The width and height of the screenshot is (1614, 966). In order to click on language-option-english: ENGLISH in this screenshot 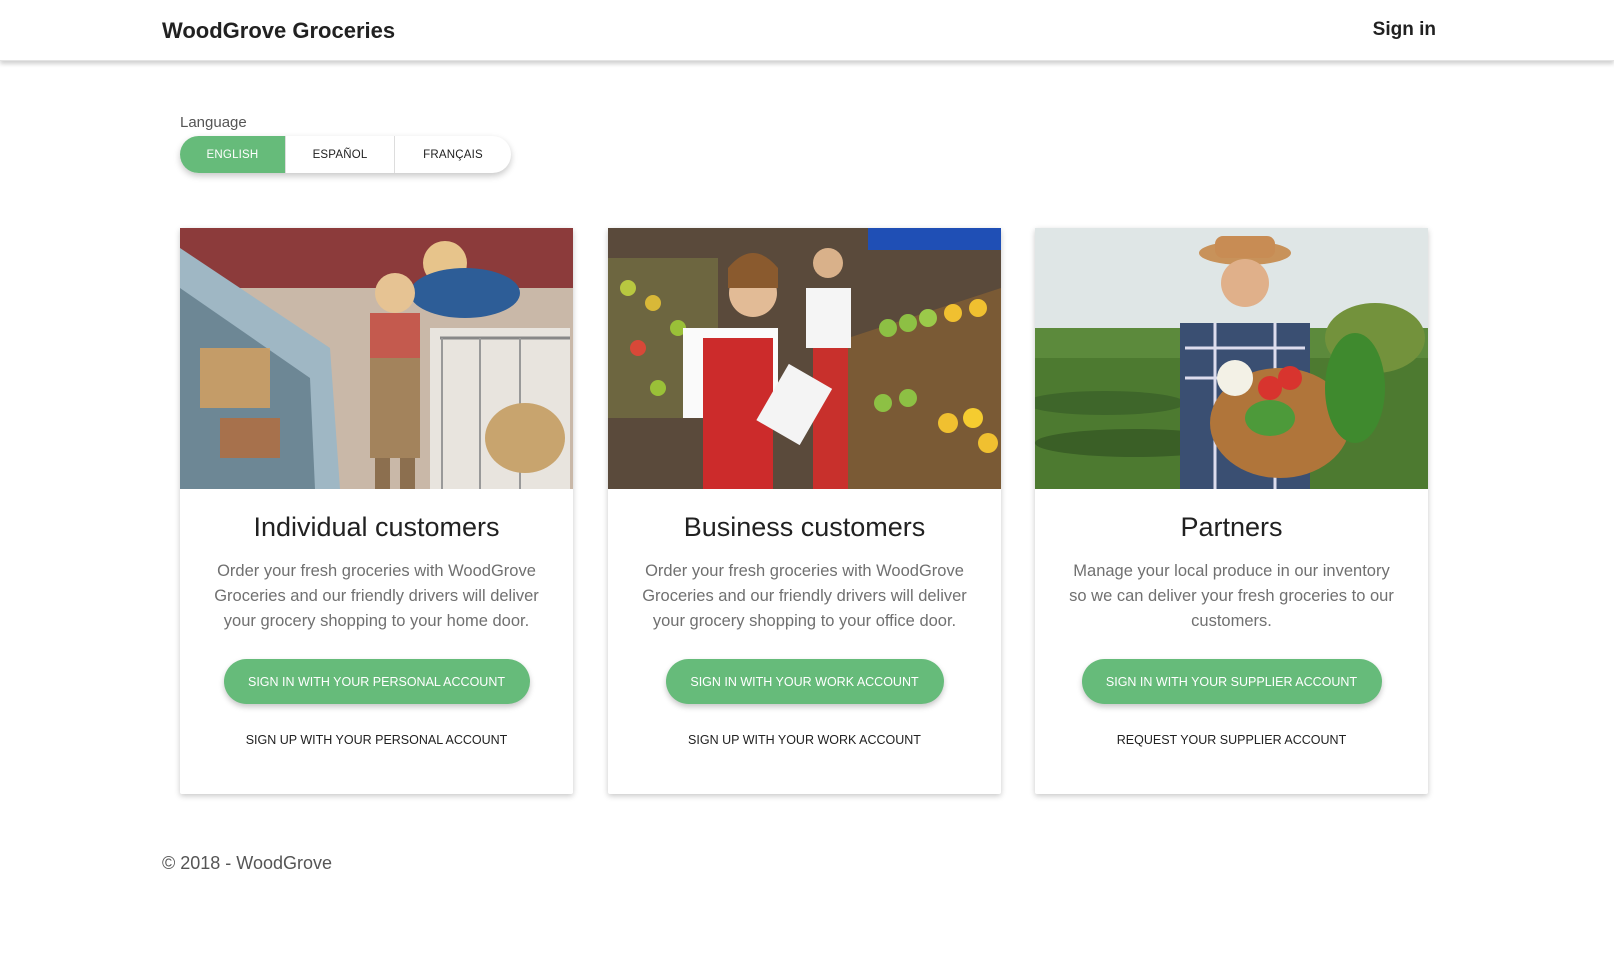, I will do `click(233, 154)`.